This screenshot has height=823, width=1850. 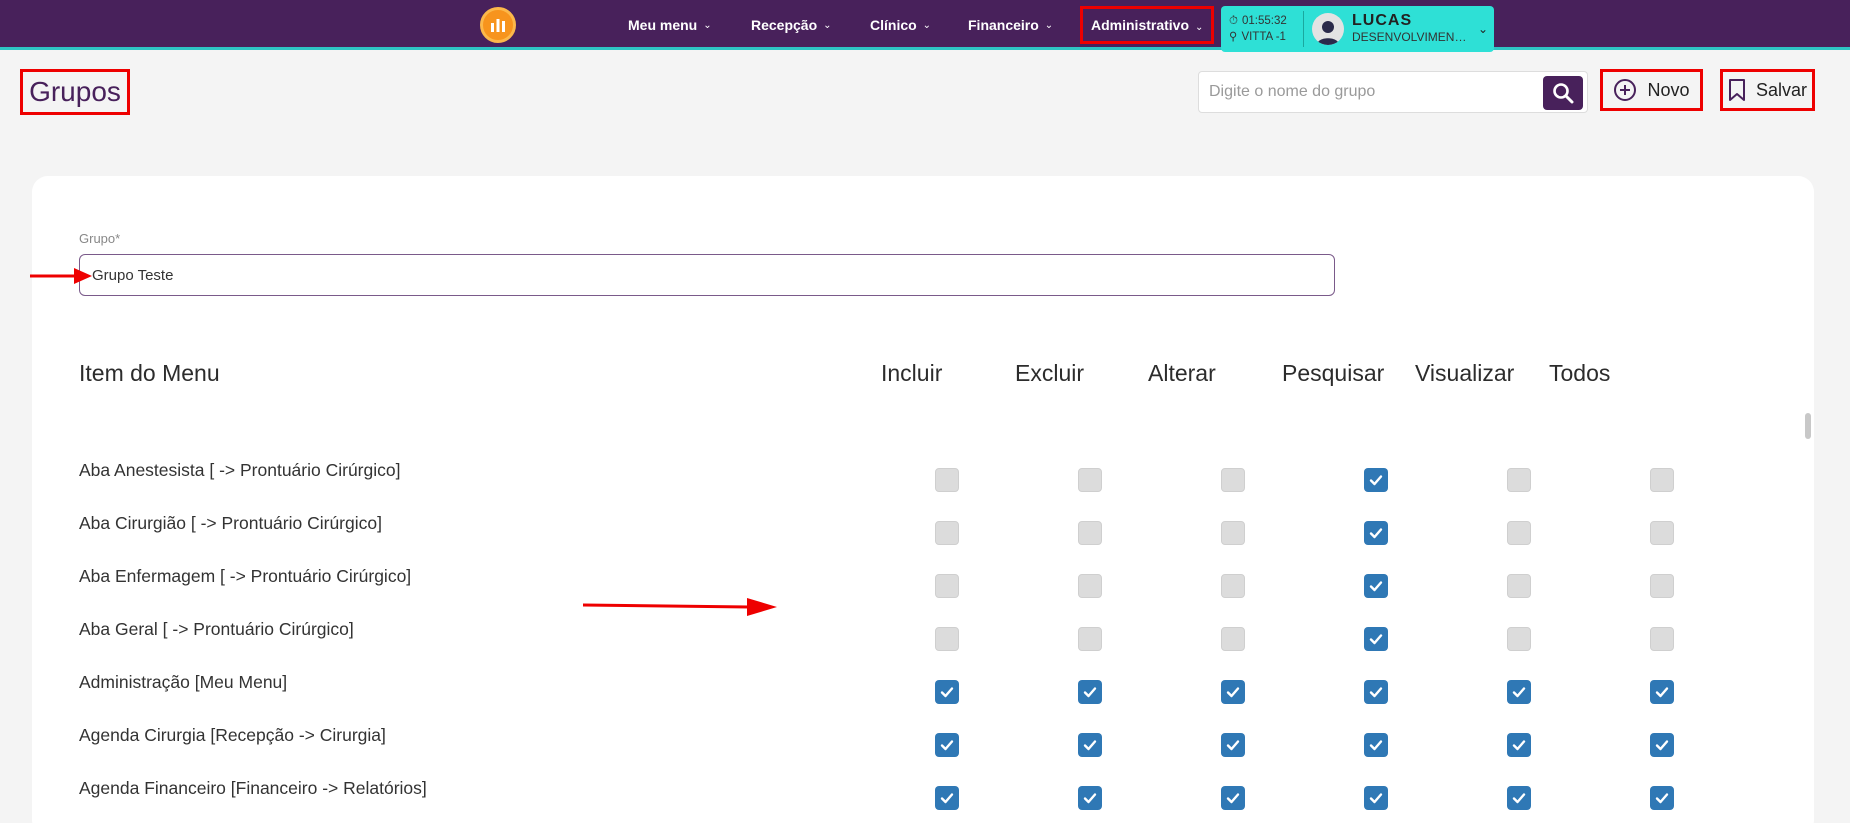 What do you see at coordinates (1147, 25) in the screenshot?
I see `nav-administrativo: Administrativo ⌄` at bounding box center [1147, 25].